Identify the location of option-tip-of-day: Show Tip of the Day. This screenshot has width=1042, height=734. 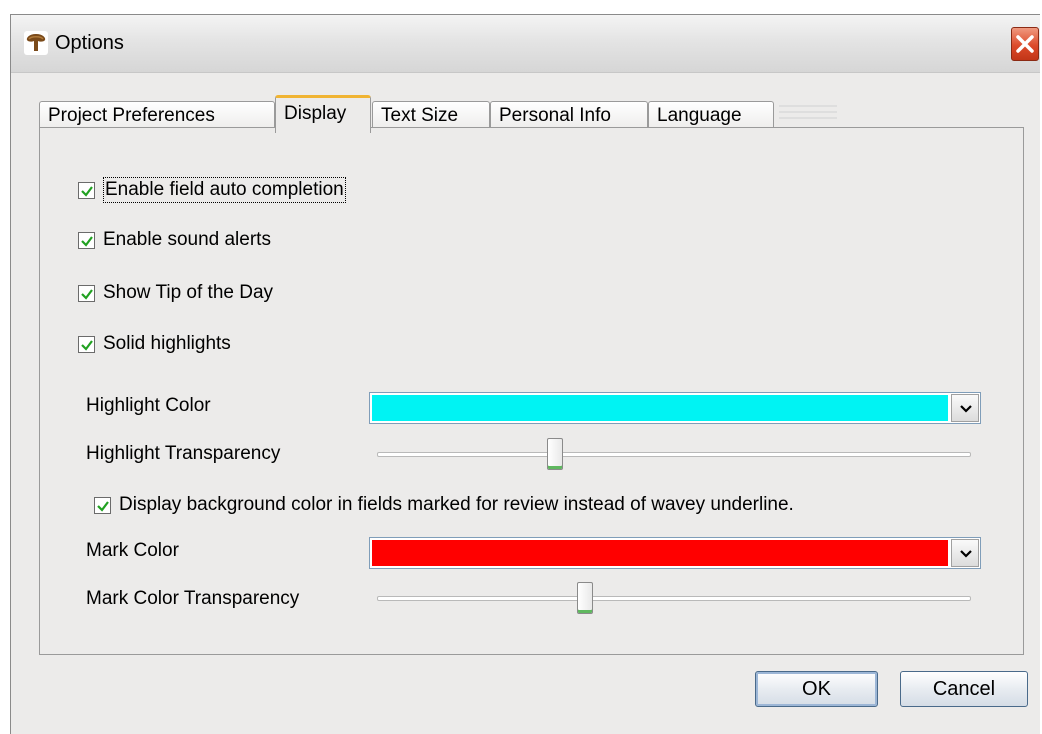
(175, 293).